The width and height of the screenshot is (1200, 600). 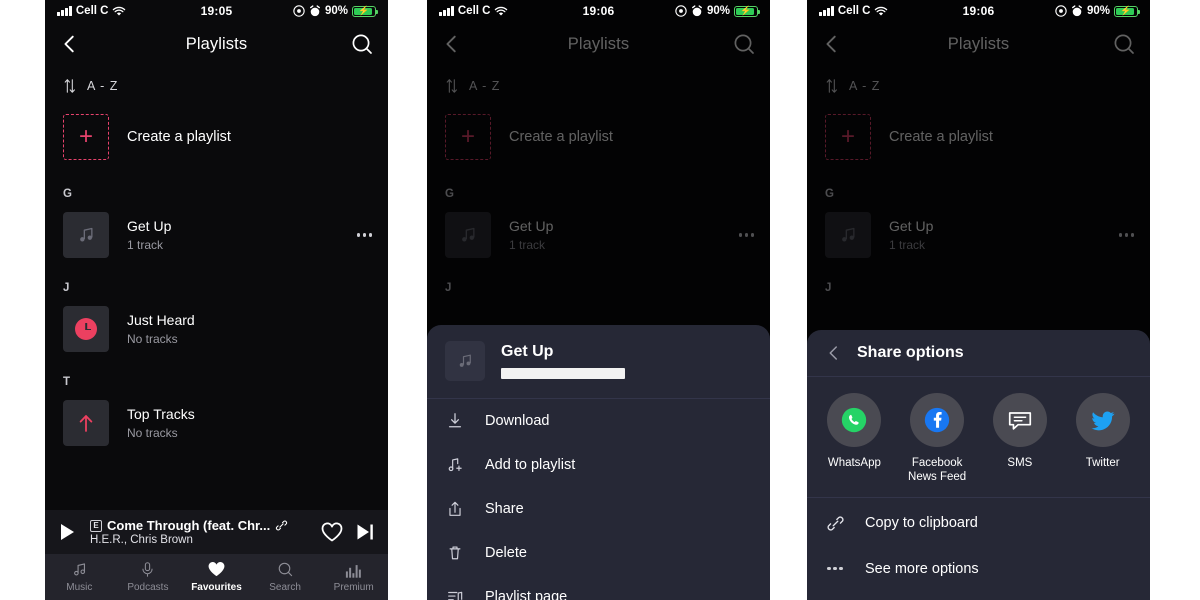 What do you see at coordinates (216, 423) in the screenshot?
I see `playlist-row-top-tracks: Top Tracks No tracks` at bounding box center [216, 423].